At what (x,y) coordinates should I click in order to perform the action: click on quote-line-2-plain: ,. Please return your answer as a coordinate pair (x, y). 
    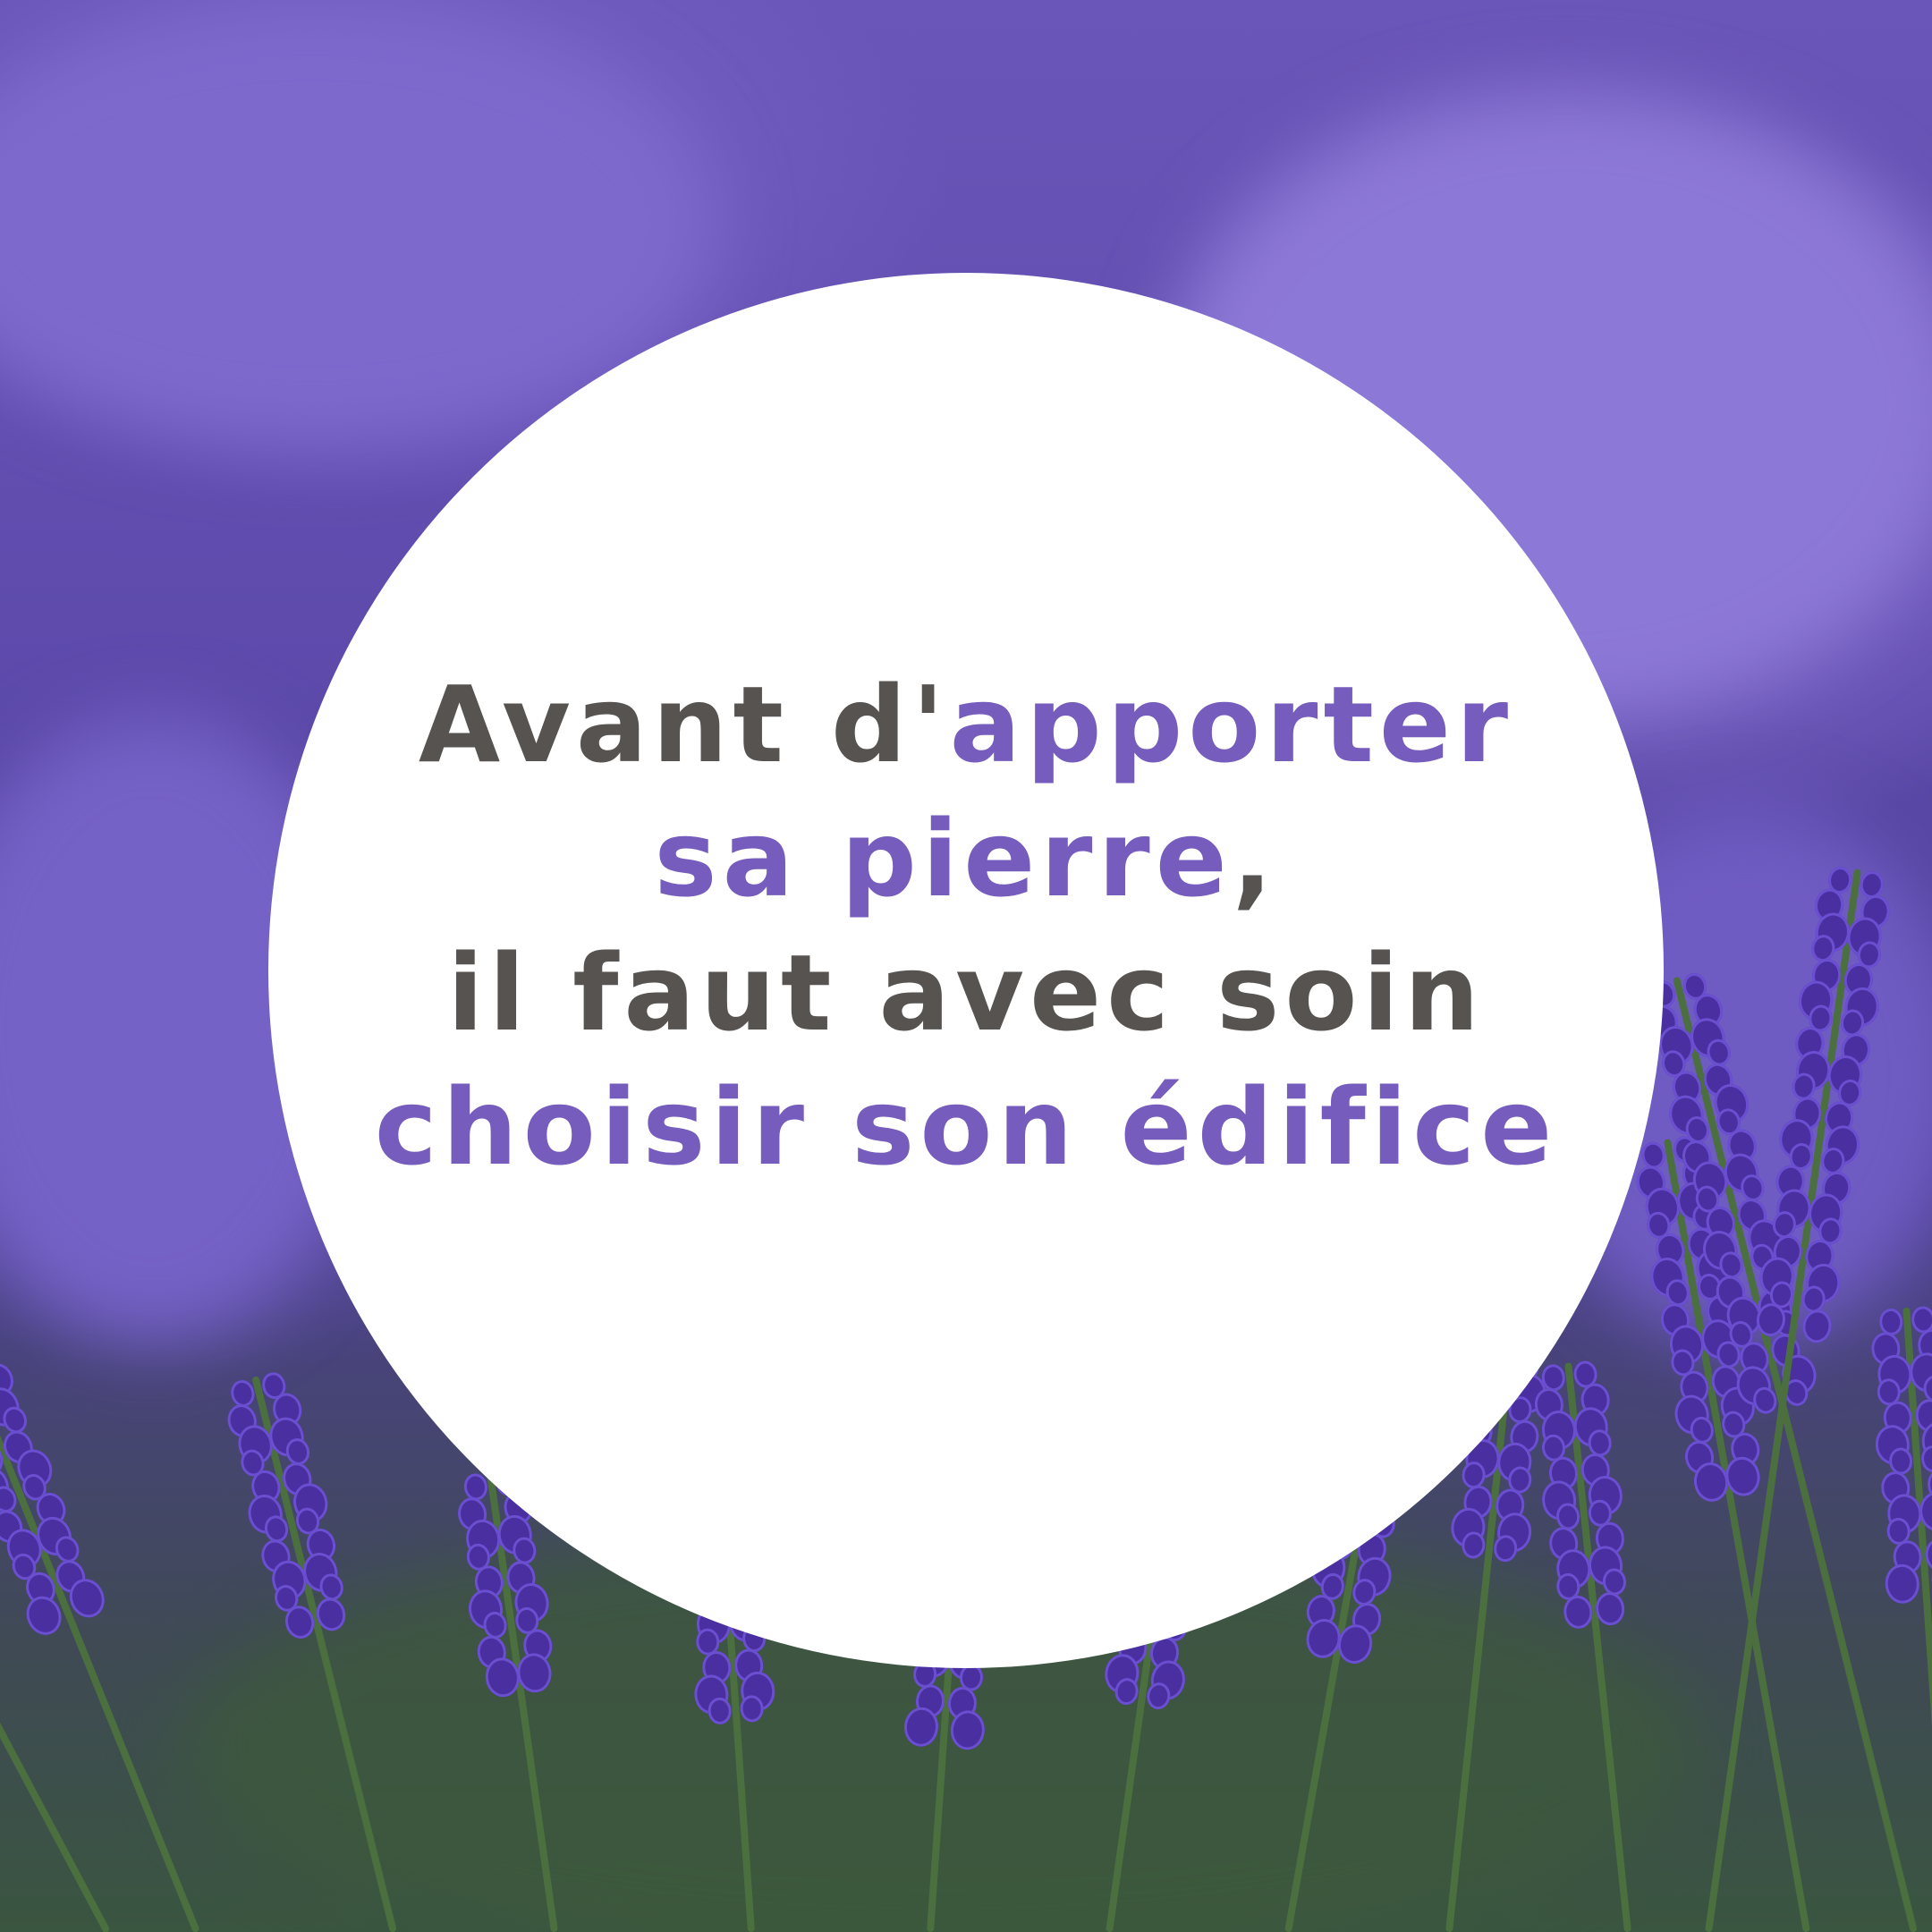
    Looking at the image, I should click on (1255, 858).